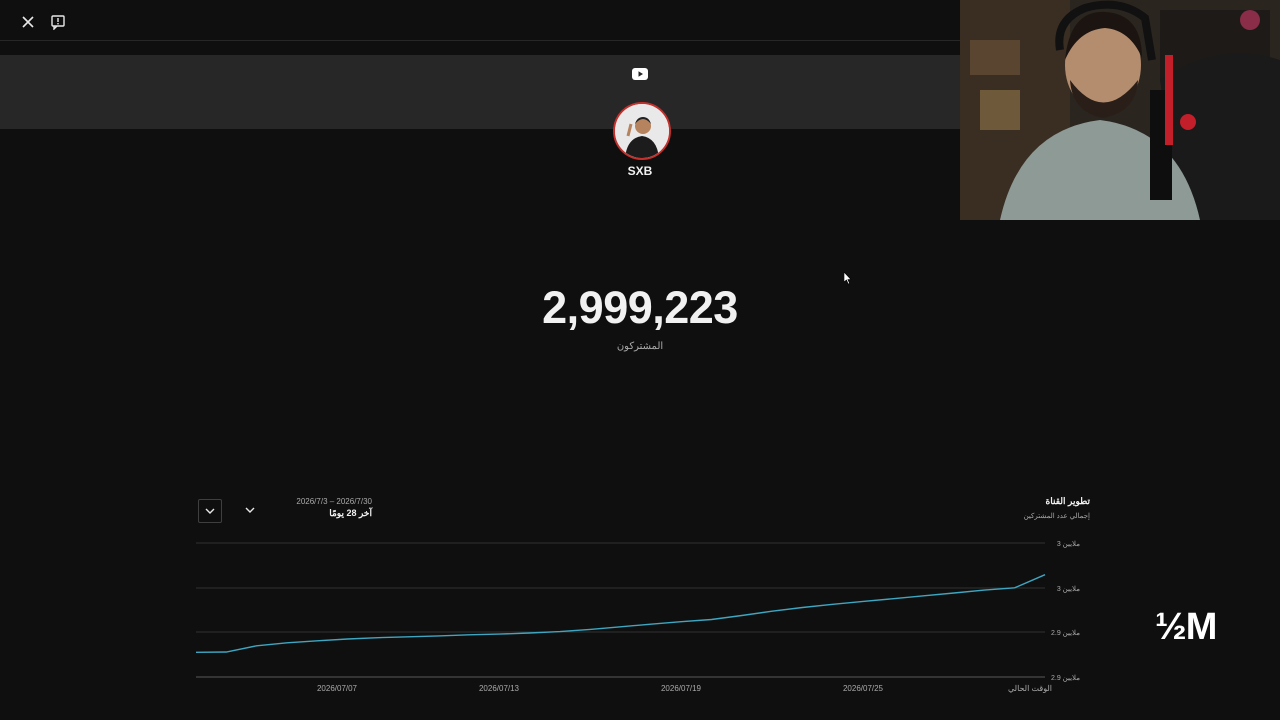 Image resolution: width=1280 pixels, height=720 pixels. Describe the element at coordinates (681, 688) in the screenshot. I see `x-tick-label: 2026/07/19` at that location.